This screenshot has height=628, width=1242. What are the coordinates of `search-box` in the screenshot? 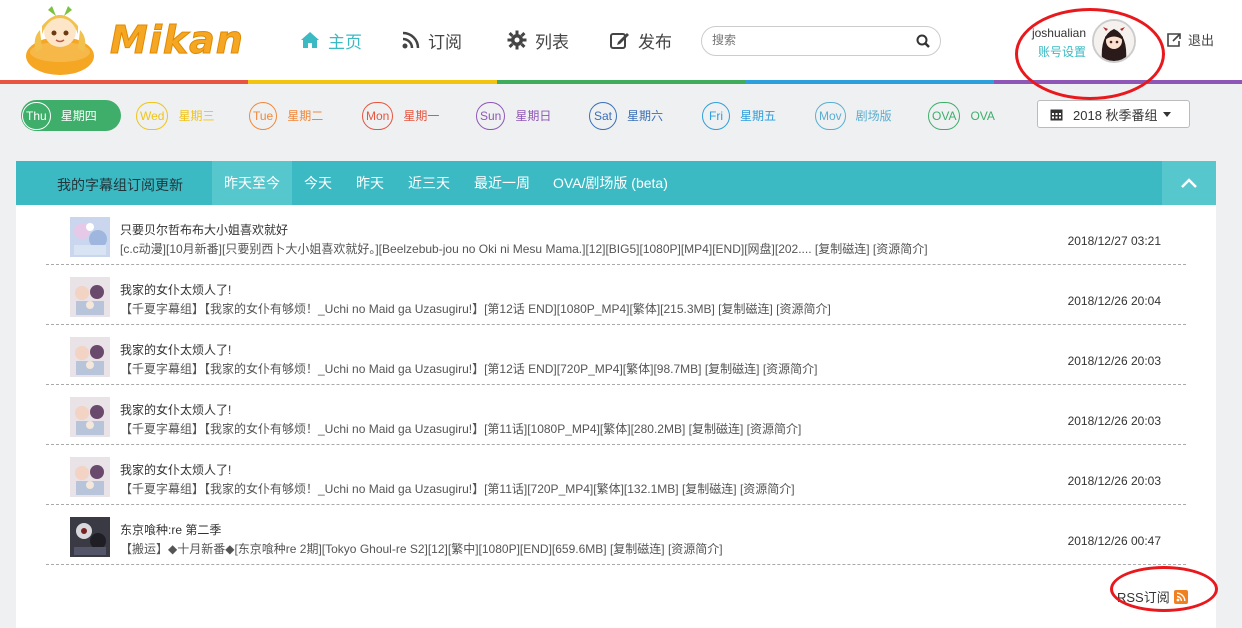 It's located at (821, 41).